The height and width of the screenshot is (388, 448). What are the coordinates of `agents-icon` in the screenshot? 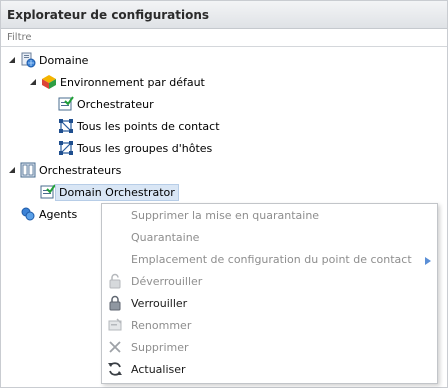 It's located at (28, 214).